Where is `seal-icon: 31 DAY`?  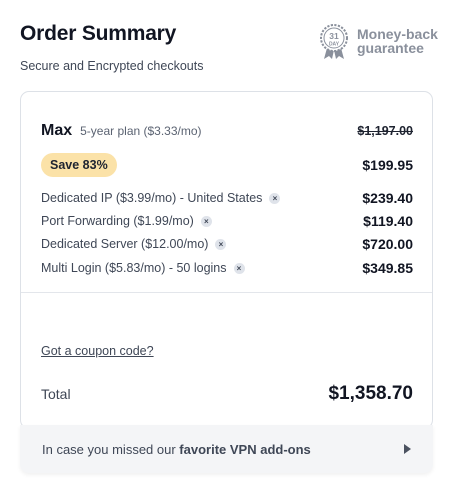
seal-icon: 31 DAY is located at coordinates (334, 42).